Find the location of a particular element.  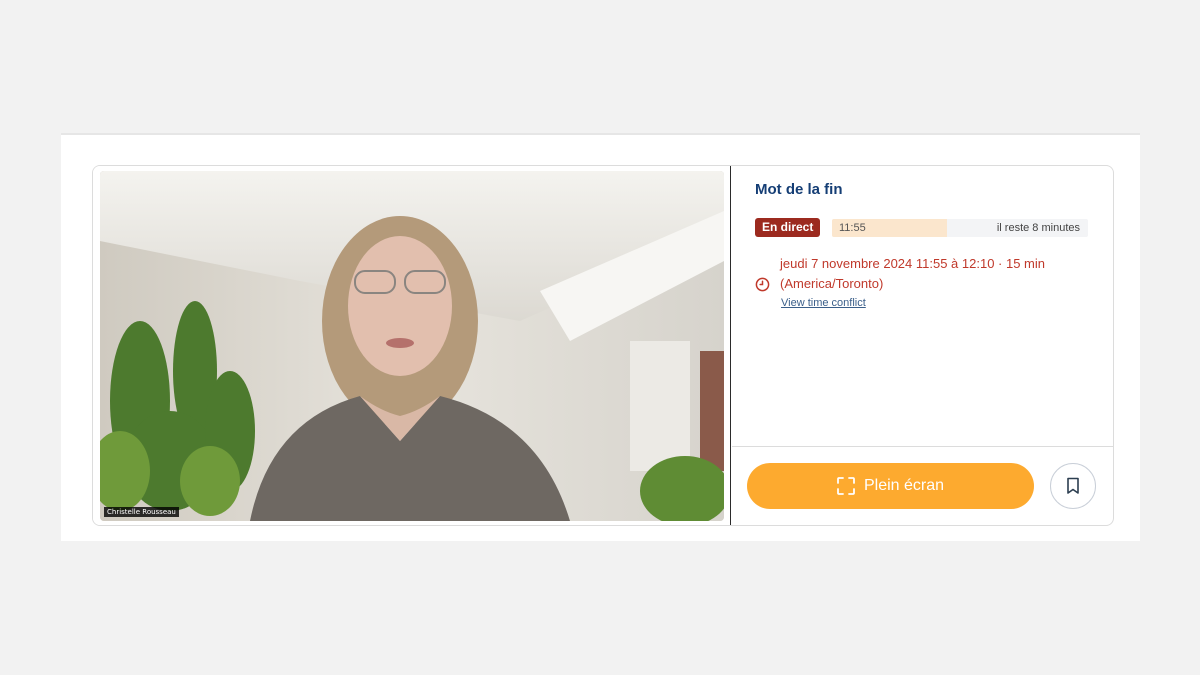

progress-remaining-text: il reste 8 minutes is located at coordinates (1038, 228).